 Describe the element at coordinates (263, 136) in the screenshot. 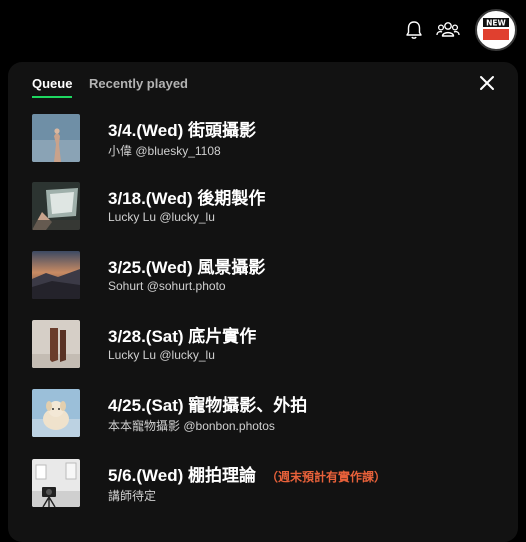

I see `list-item: 3/4.(Wed) 街頭攝影 小偉 @bluesky_1108` at that location.